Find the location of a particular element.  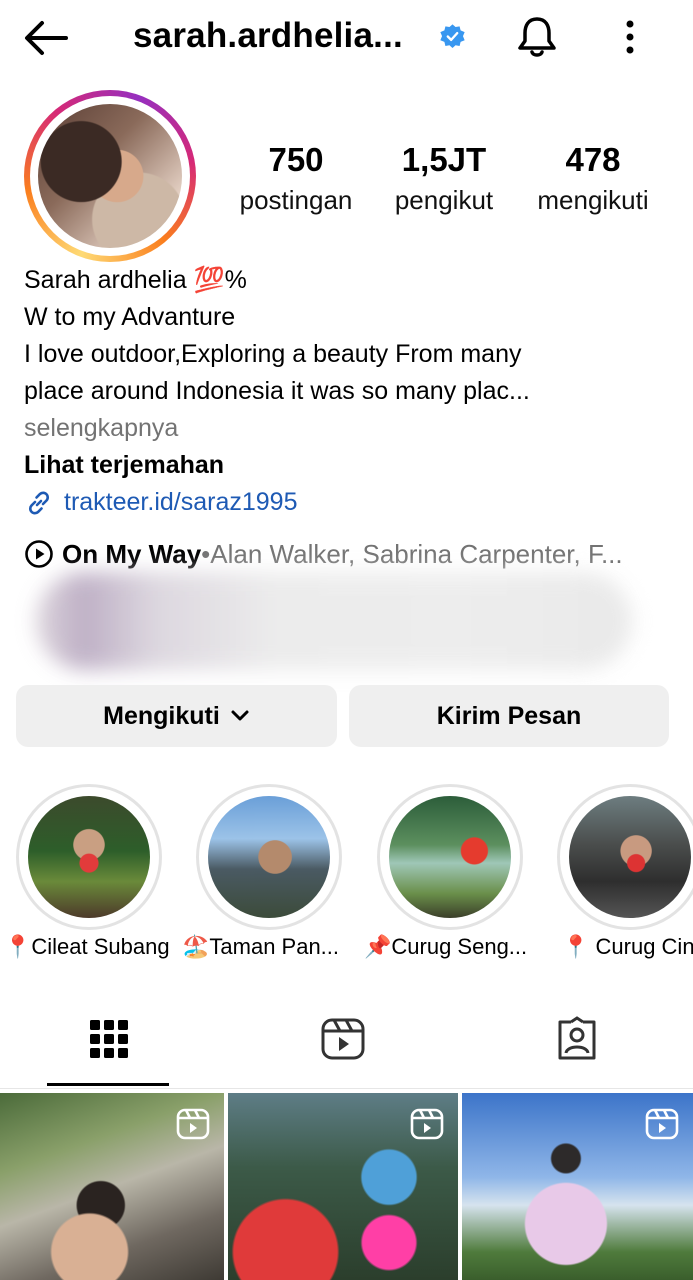

followers-count: 1,5JT pengikut is located at coordinates (444, 180).